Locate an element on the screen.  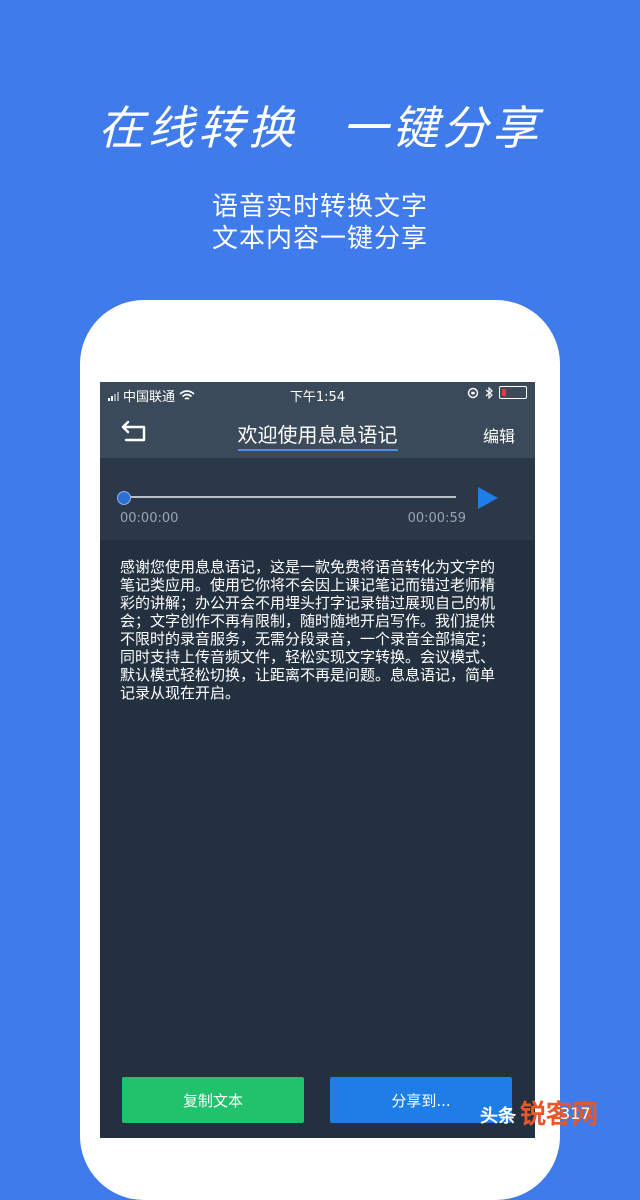
edit-button: 编辑 is located at coordinates (499, 435).